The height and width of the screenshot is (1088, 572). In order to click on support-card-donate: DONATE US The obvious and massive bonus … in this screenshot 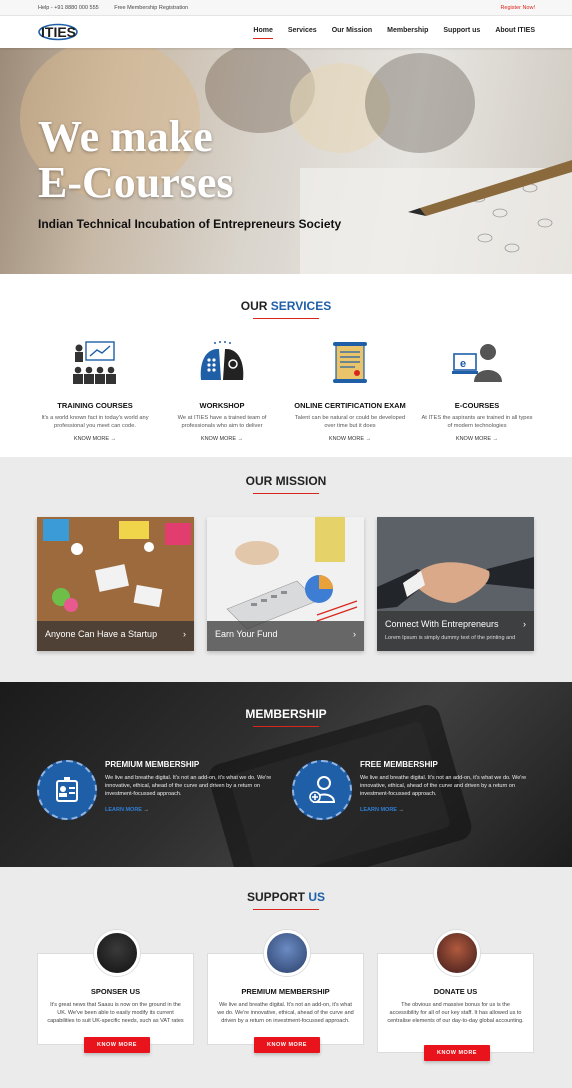, I will do `click(455, 991)`.